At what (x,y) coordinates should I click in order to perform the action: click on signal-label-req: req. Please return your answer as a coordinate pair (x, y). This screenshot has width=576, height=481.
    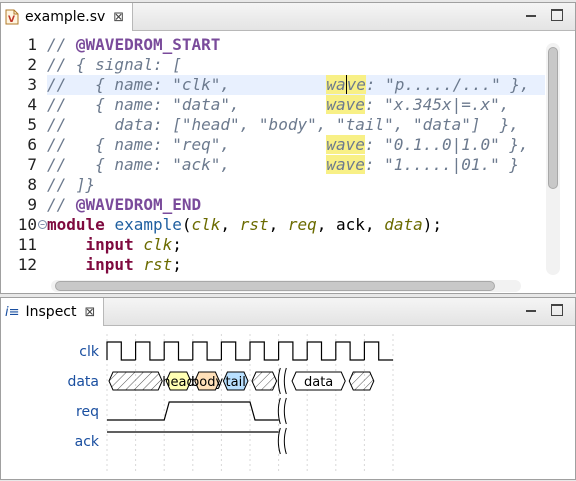
    Looking at the image, I should click on (87, 412).